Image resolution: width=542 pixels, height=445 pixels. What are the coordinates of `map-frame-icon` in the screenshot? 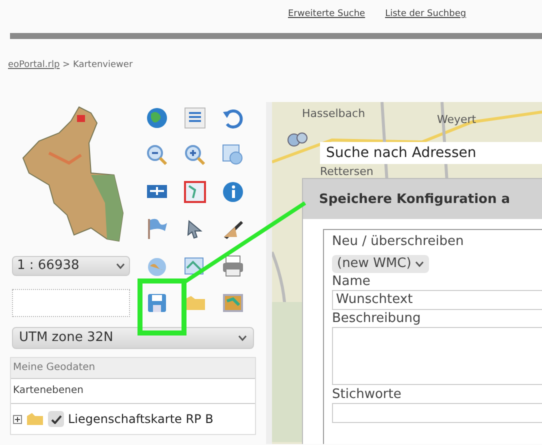 It's located at (195, 192).